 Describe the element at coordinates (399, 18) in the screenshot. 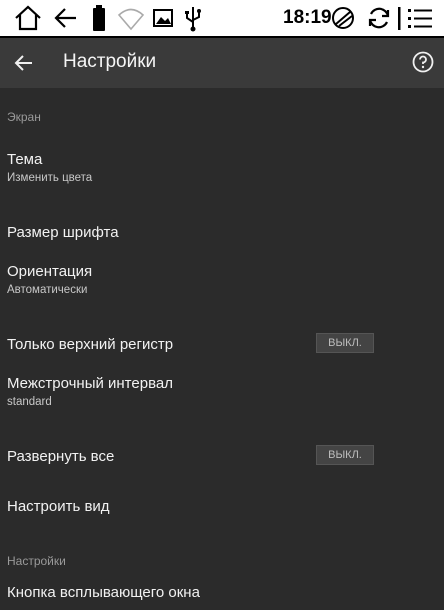

I see `divider-icon` at that location.